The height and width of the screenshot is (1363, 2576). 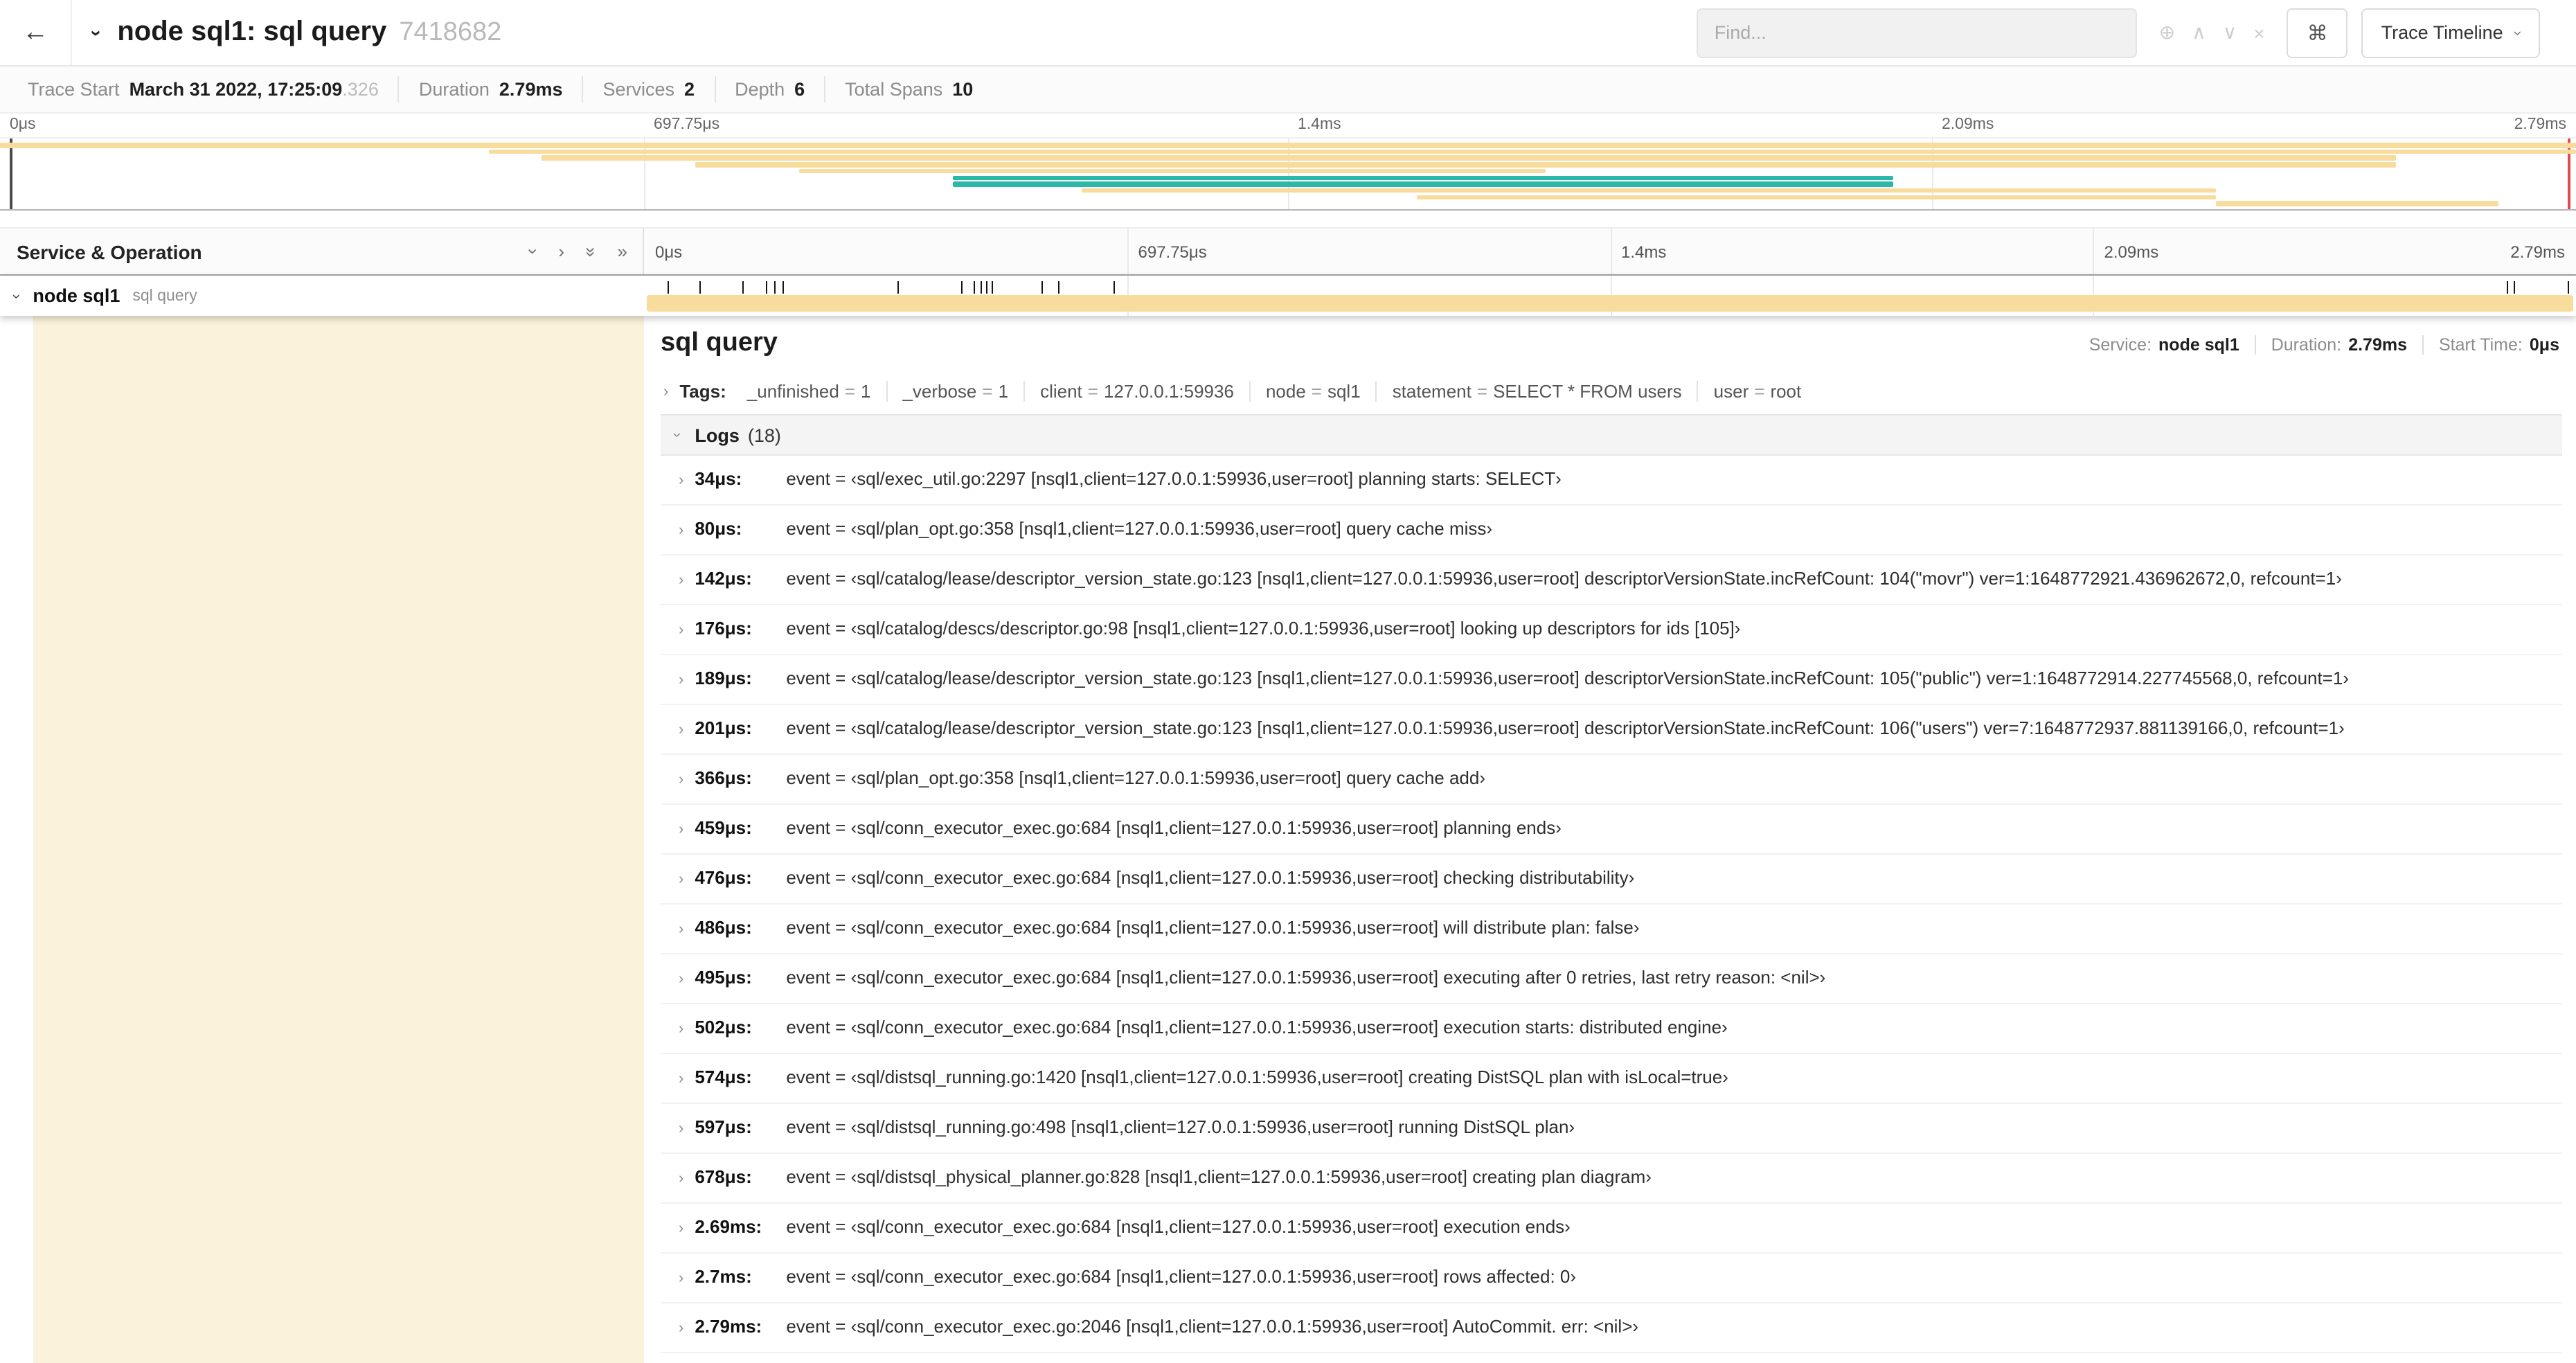 I want to click on collapse-one-icon: ›, so click(x=533, y=252).